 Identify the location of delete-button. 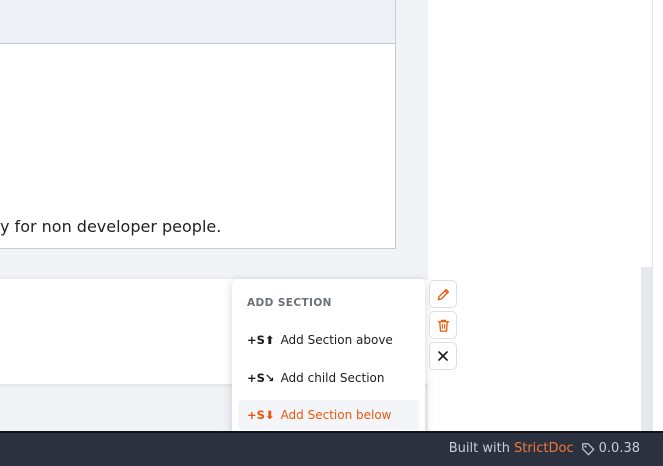
(443, 325).